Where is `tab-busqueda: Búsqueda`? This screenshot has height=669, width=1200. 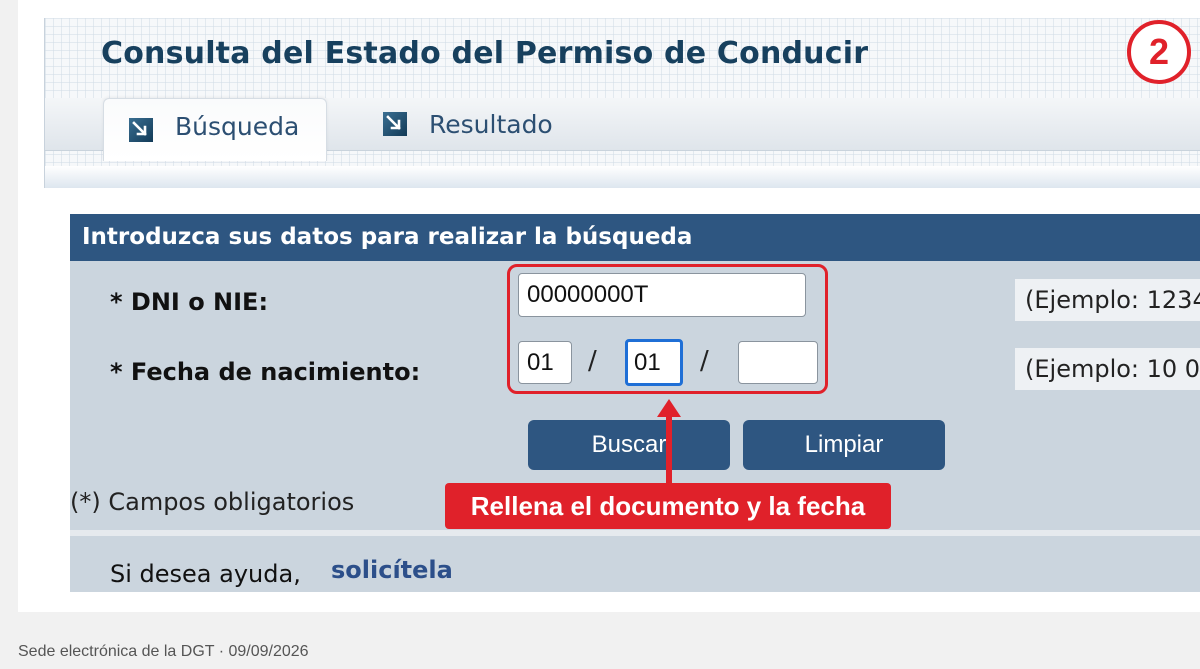
tab-busqueda: Búsqueda is located at coordinates (215, 129).